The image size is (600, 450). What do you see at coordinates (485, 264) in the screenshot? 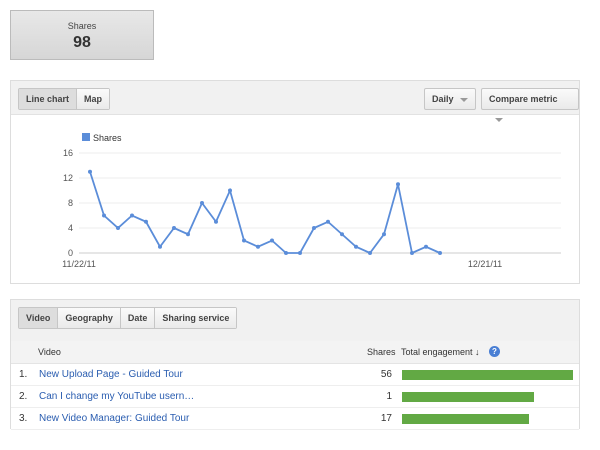
I see `x-tick-end: 12/21/11` at bounding box center [485, 264].